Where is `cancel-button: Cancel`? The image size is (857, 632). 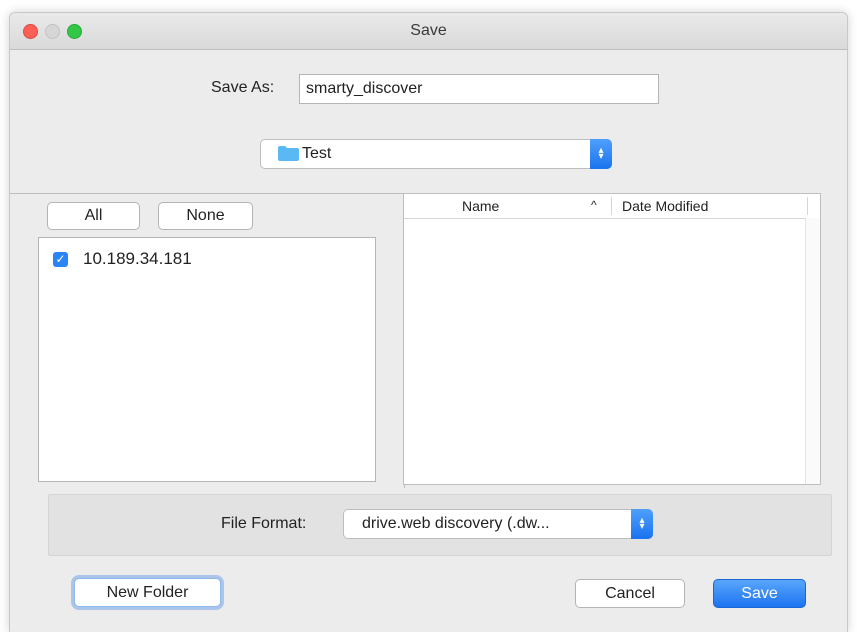 cancel-button: Cancel is located at coordinates (630, 593).